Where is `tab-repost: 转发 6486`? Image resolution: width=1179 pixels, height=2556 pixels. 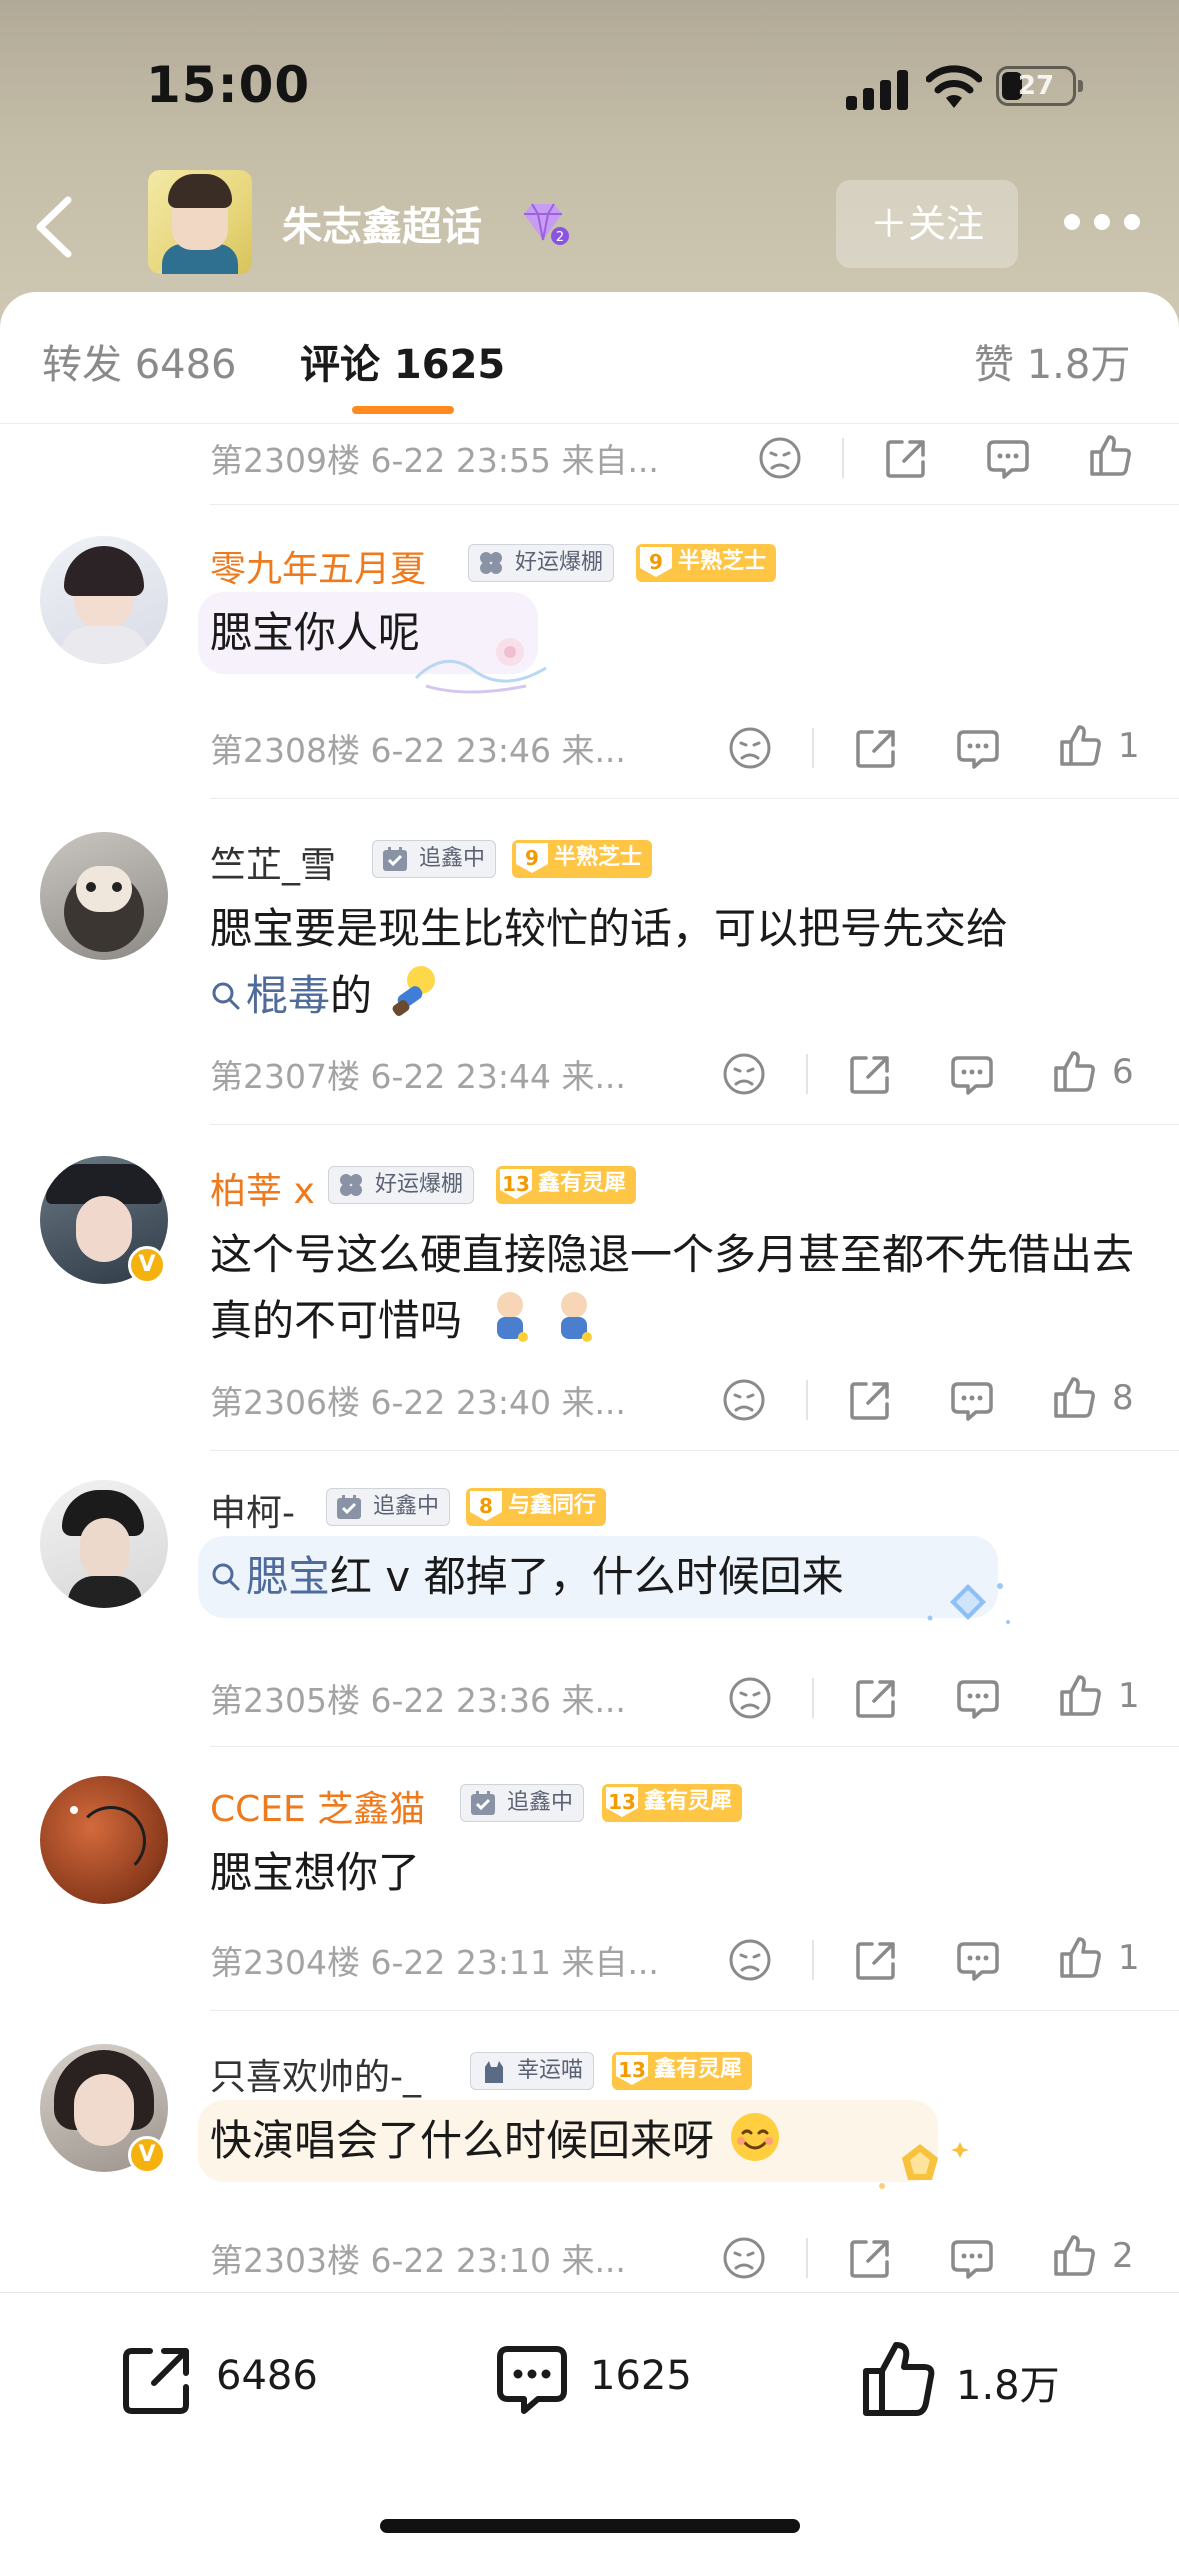
tab-repost: 转发 6486 is located at coordinates (139, 361).